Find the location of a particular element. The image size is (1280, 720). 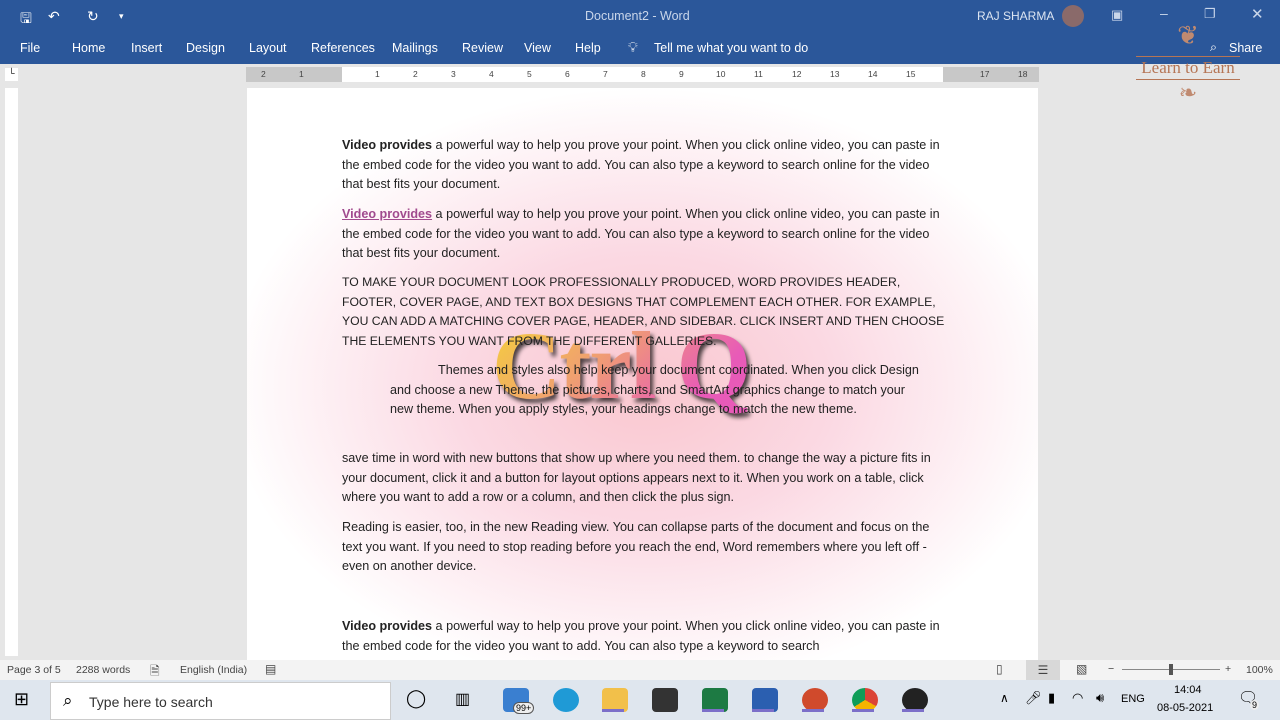

input-language: ENG is located at coordinates (1133, 699).